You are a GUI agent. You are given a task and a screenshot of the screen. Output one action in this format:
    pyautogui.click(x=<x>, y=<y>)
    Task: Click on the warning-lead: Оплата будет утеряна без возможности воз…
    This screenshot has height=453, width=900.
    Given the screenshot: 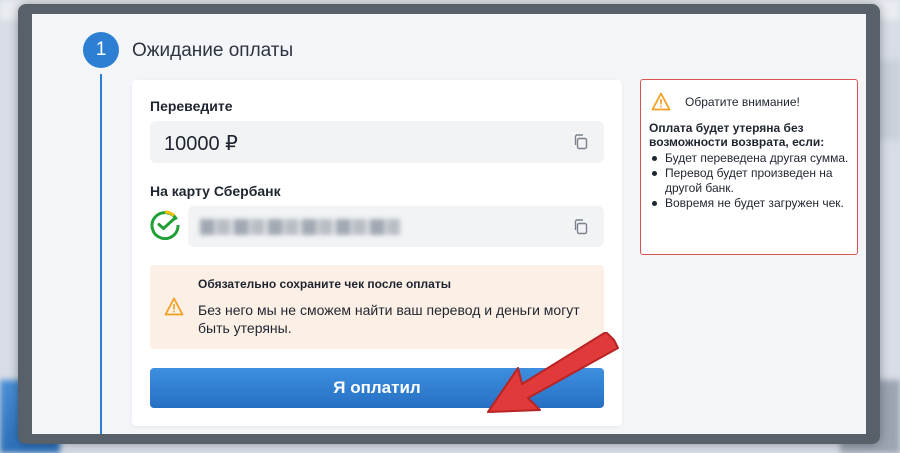 What is the action you would take?
    pyautogui.click(x=737, y=135)
    